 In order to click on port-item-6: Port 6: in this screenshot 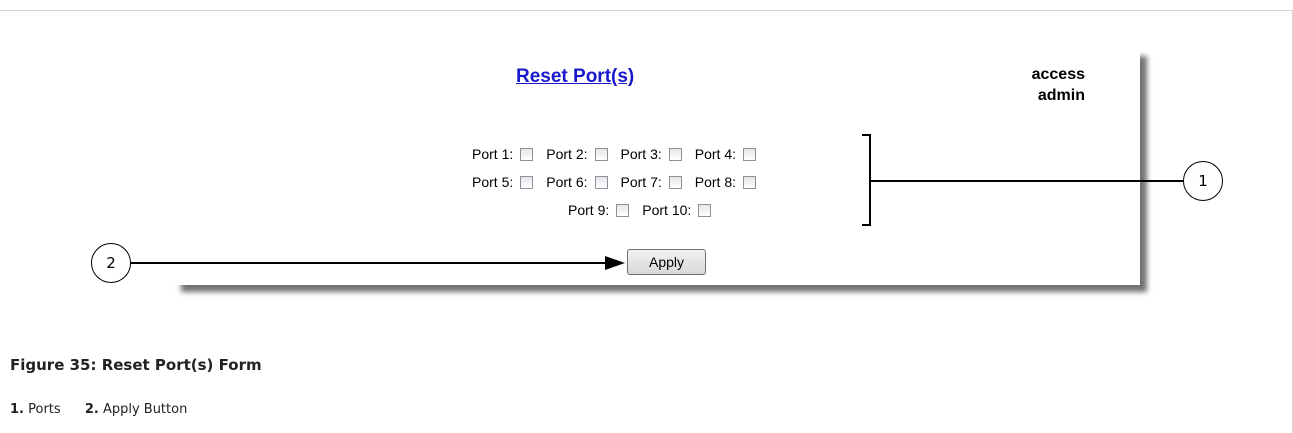, I will do `click(577, 182)`.